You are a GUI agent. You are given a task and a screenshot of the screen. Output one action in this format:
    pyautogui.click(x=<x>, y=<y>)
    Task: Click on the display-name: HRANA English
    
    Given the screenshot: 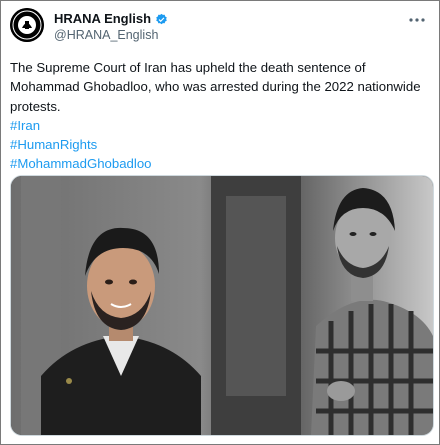 What is the action you would take?
    pyautogui.click(x=102, y=19)
    